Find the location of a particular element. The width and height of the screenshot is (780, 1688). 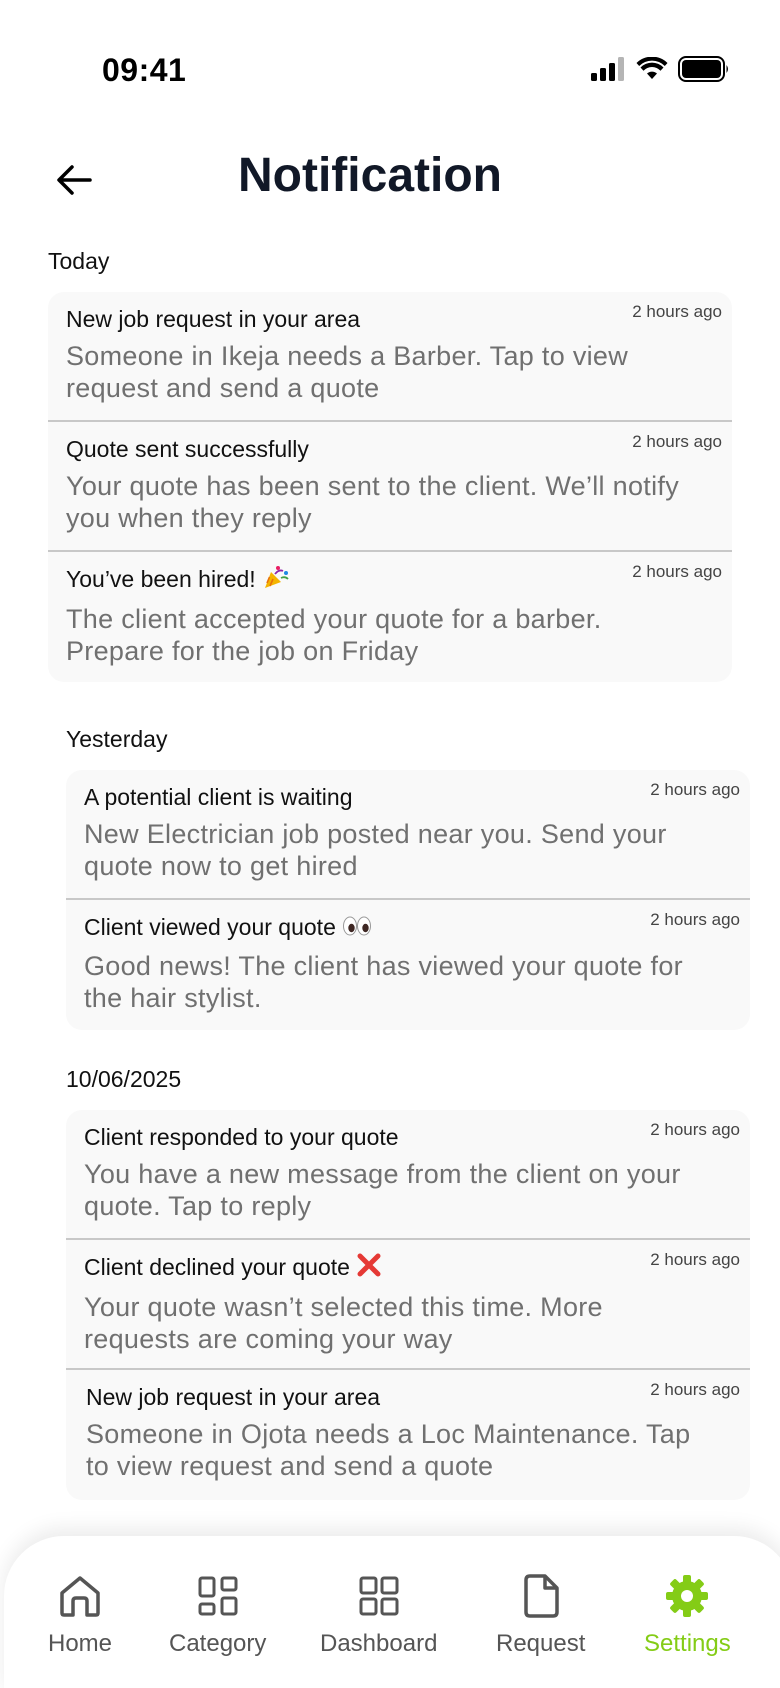

nav-item-request: Request is located at coordinates (540, 1615).